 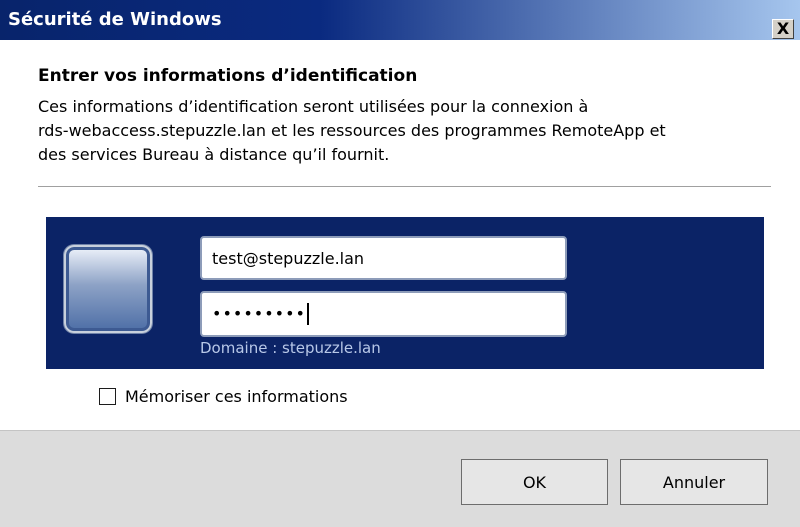 I want to click on prompt-heading: Entrer vos informations d’identification, so click(x=228, y=76).